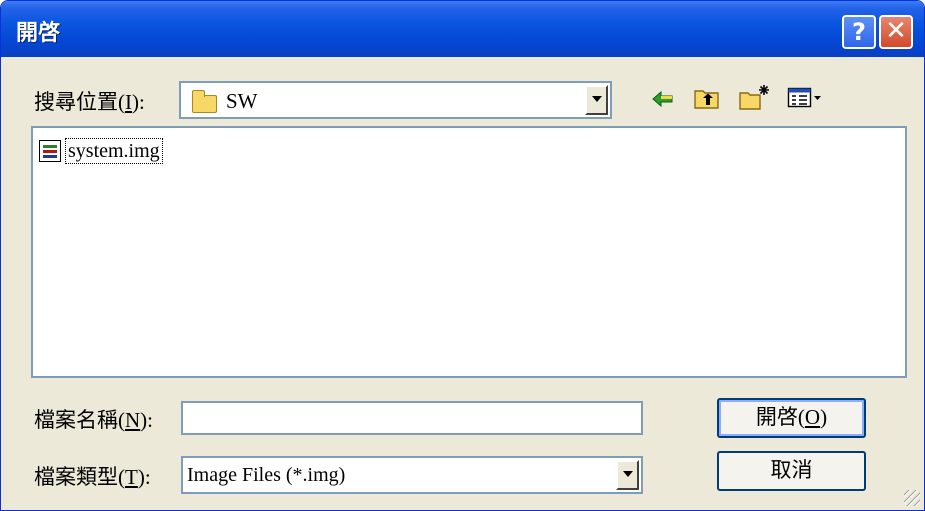 Image resolution: width=925 pixels, height=511 pixels. Describe the element at coordinates (755, 97) in the screenshot. I see `new-folder-icon` at that location.